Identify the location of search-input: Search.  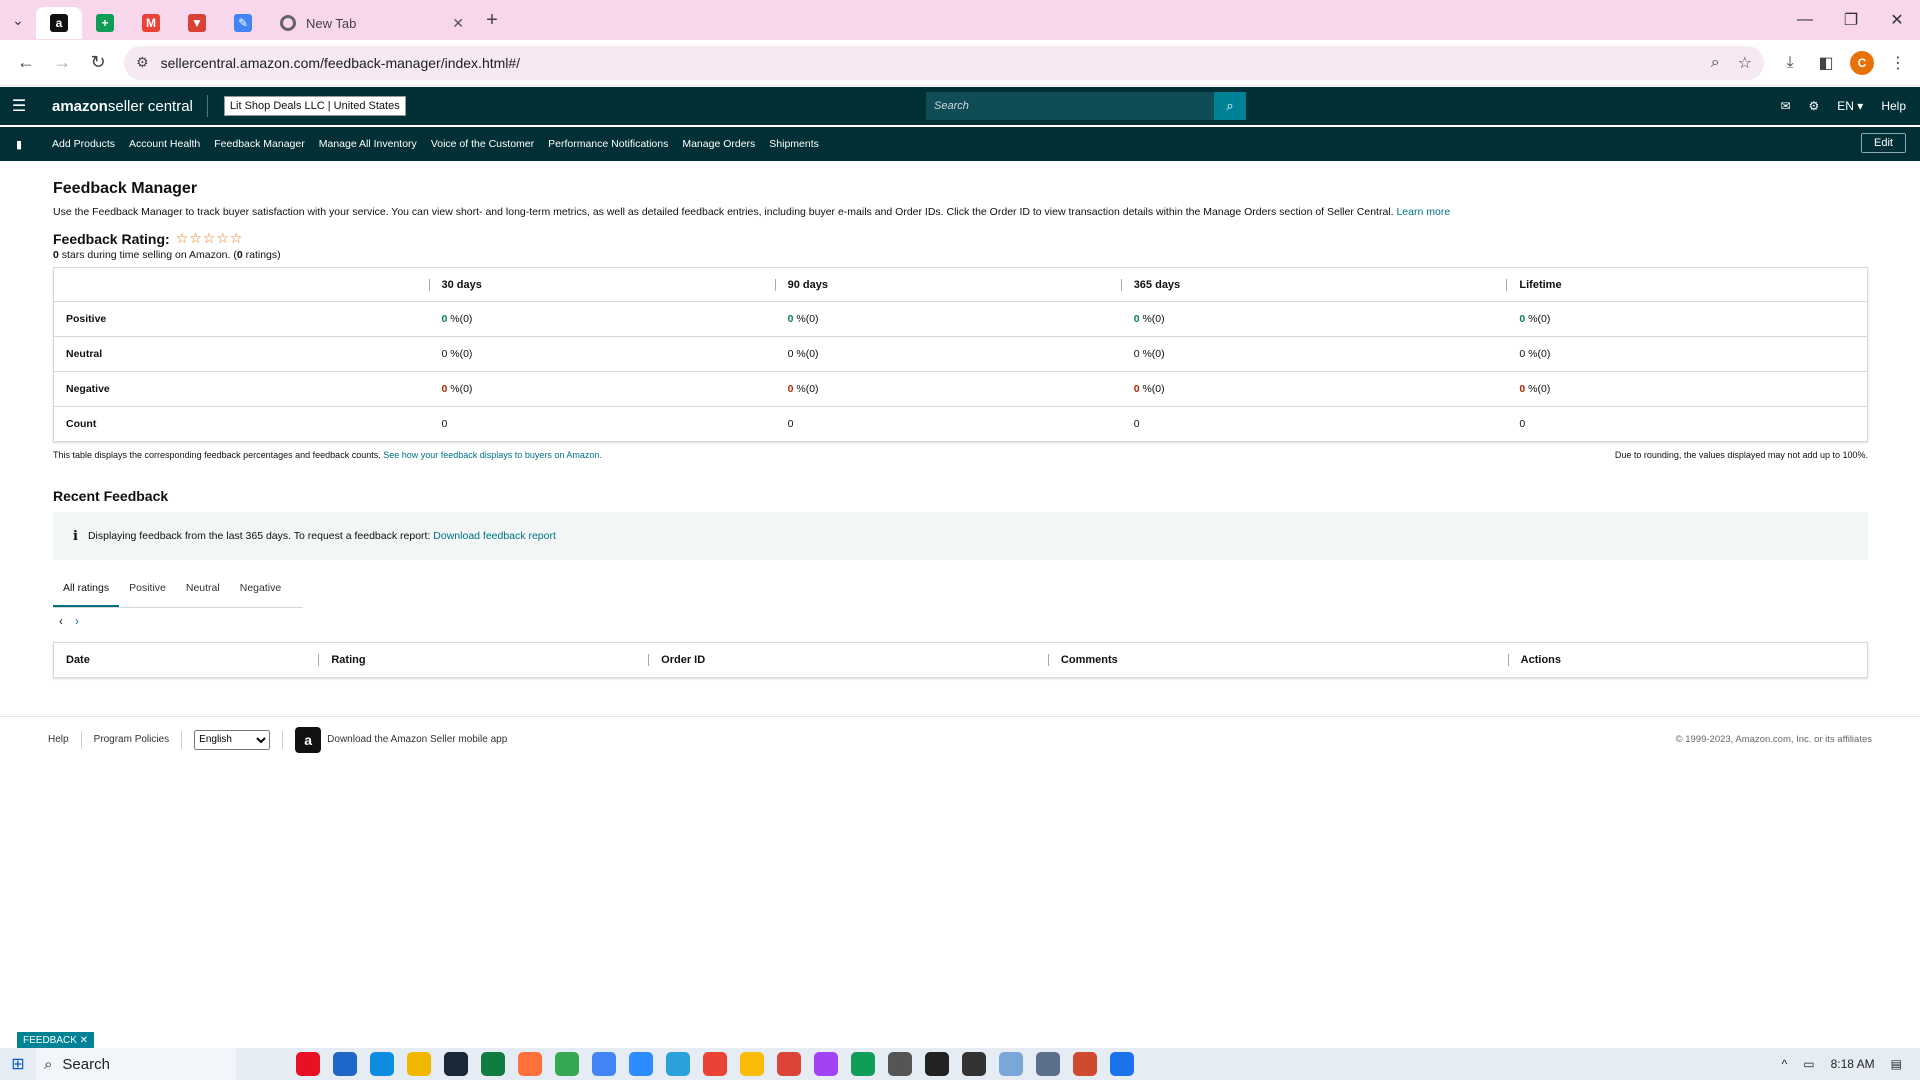
(1070, 106).